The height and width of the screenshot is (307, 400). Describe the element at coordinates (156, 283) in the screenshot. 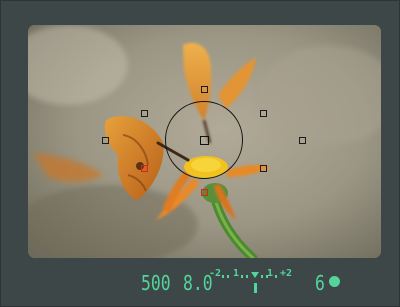

I see `shutter-speed: 500` at that location.